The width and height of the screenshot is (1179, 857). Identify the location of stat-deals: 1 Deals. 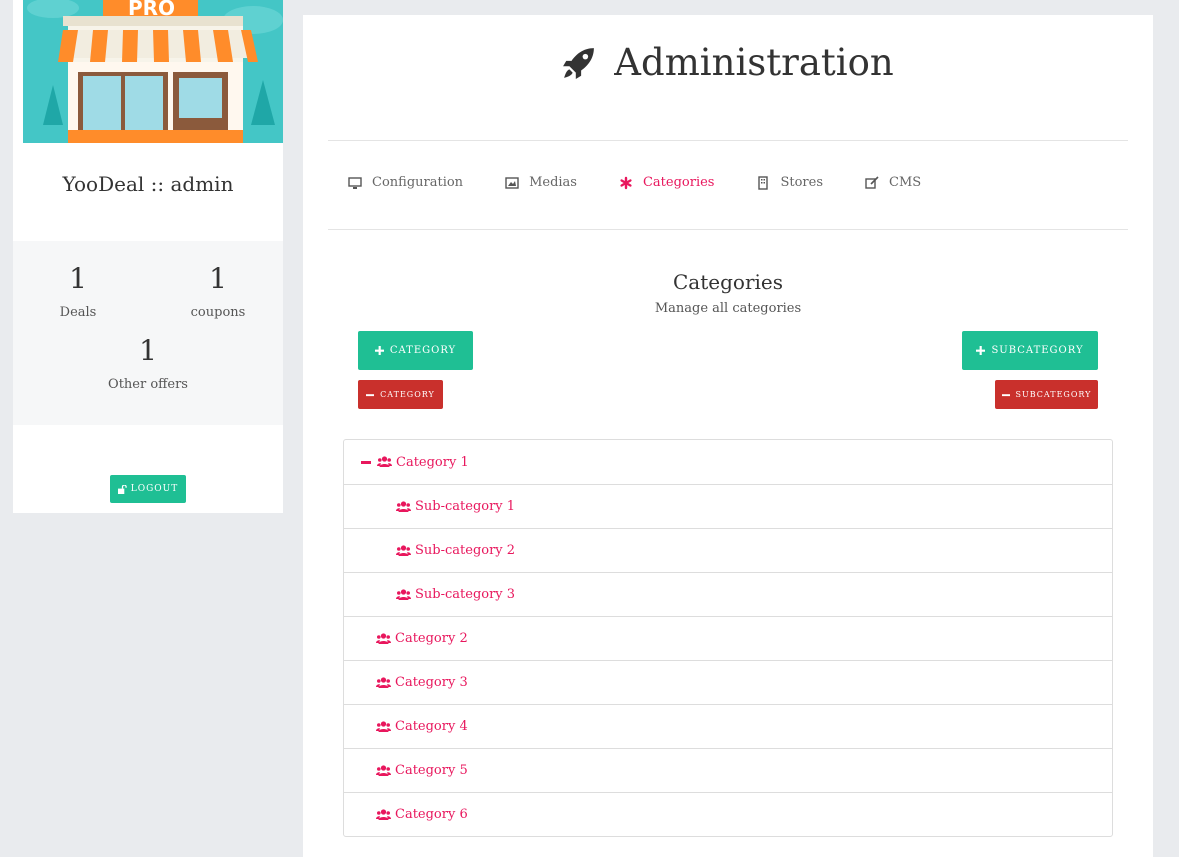
(78, 291).